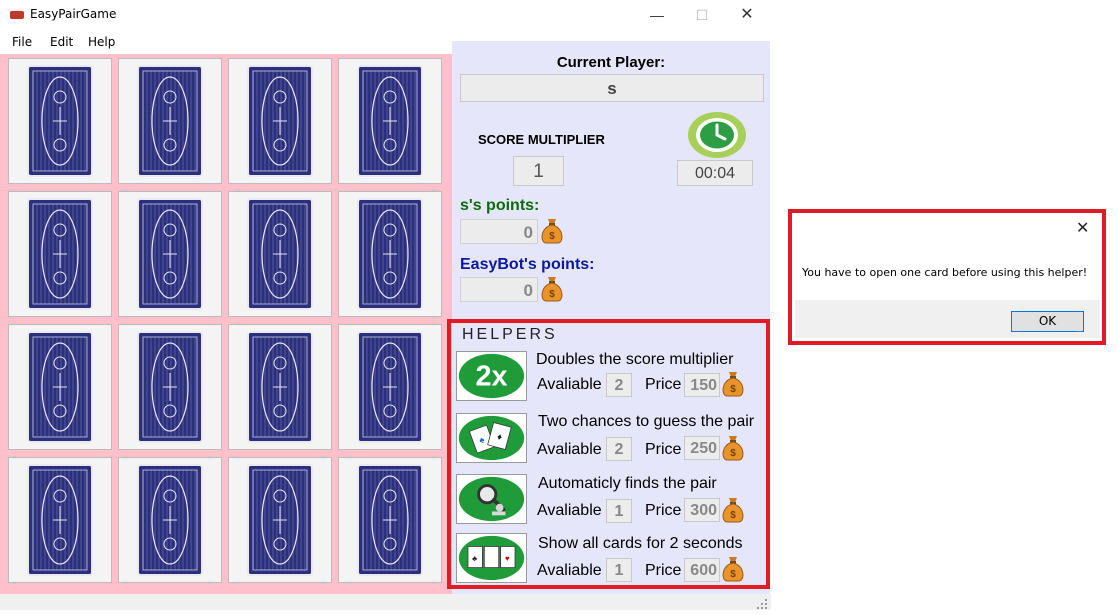 The width and height of the screenshot is (1118, 615). I want to click on title-bar: EasyPairGame — ☐ ✕, so click(385, 15).